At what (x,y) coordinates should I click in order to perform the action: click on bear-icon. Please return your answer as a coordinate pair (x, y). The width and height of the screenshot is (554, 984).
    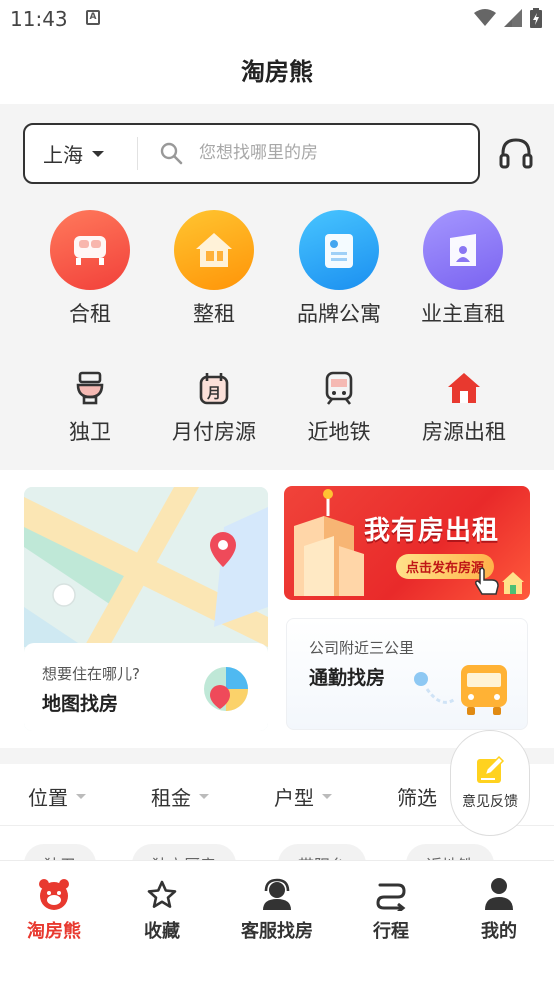
    Looking at the image, I should click on (54, 892).